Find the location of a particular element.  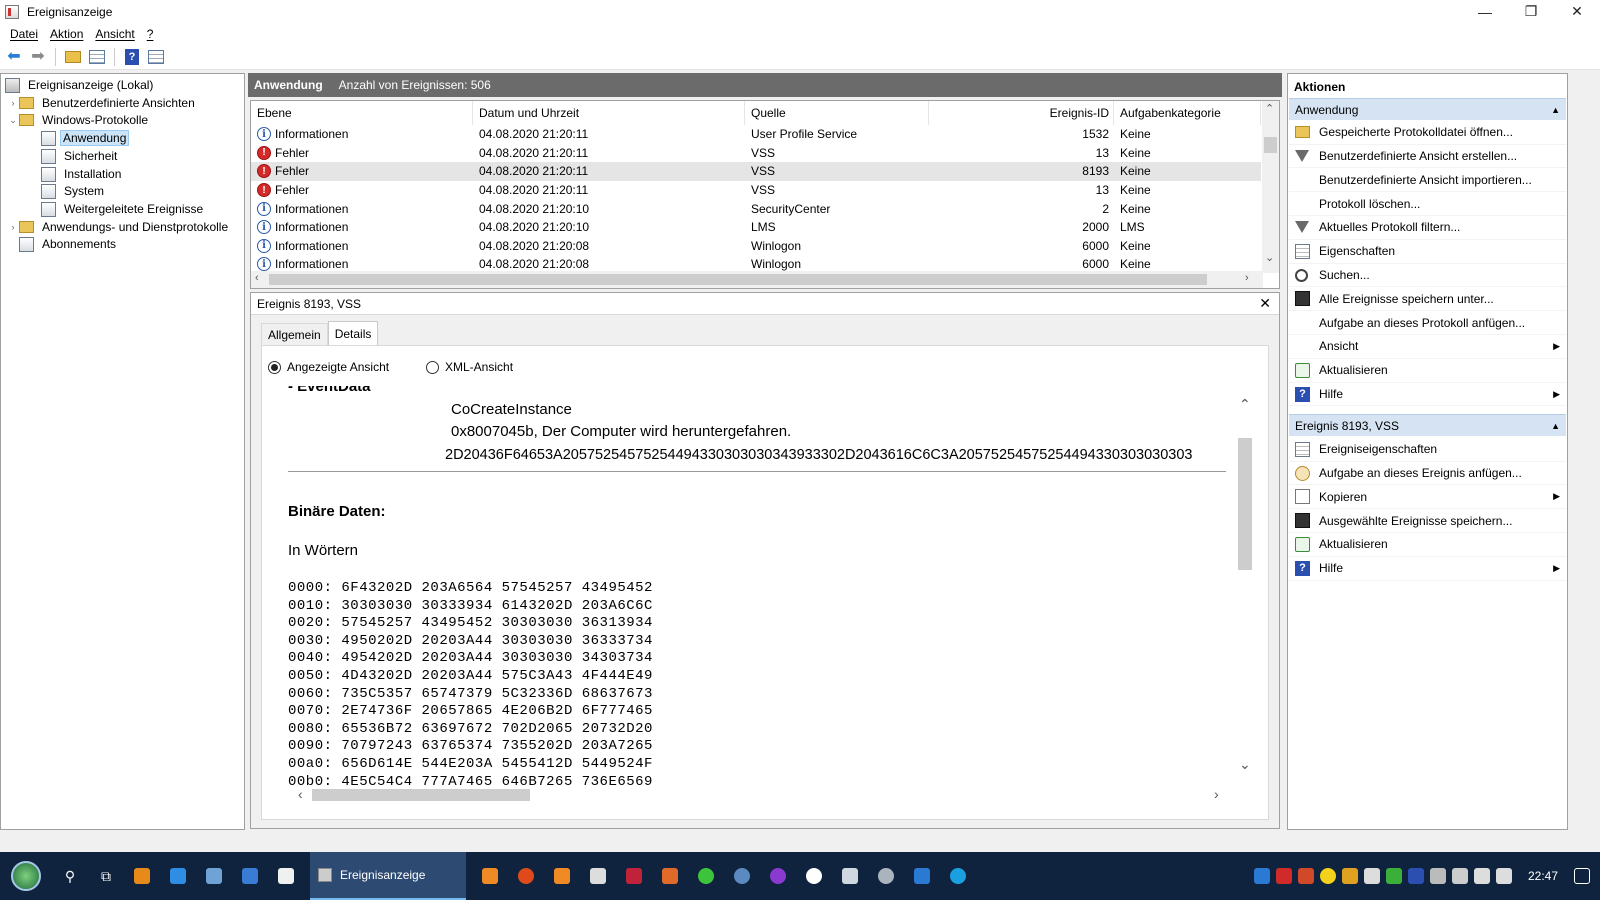

tree-item-custom-views: › Benutzerdefinierte Ansichten is located at coordinates (103, 103).